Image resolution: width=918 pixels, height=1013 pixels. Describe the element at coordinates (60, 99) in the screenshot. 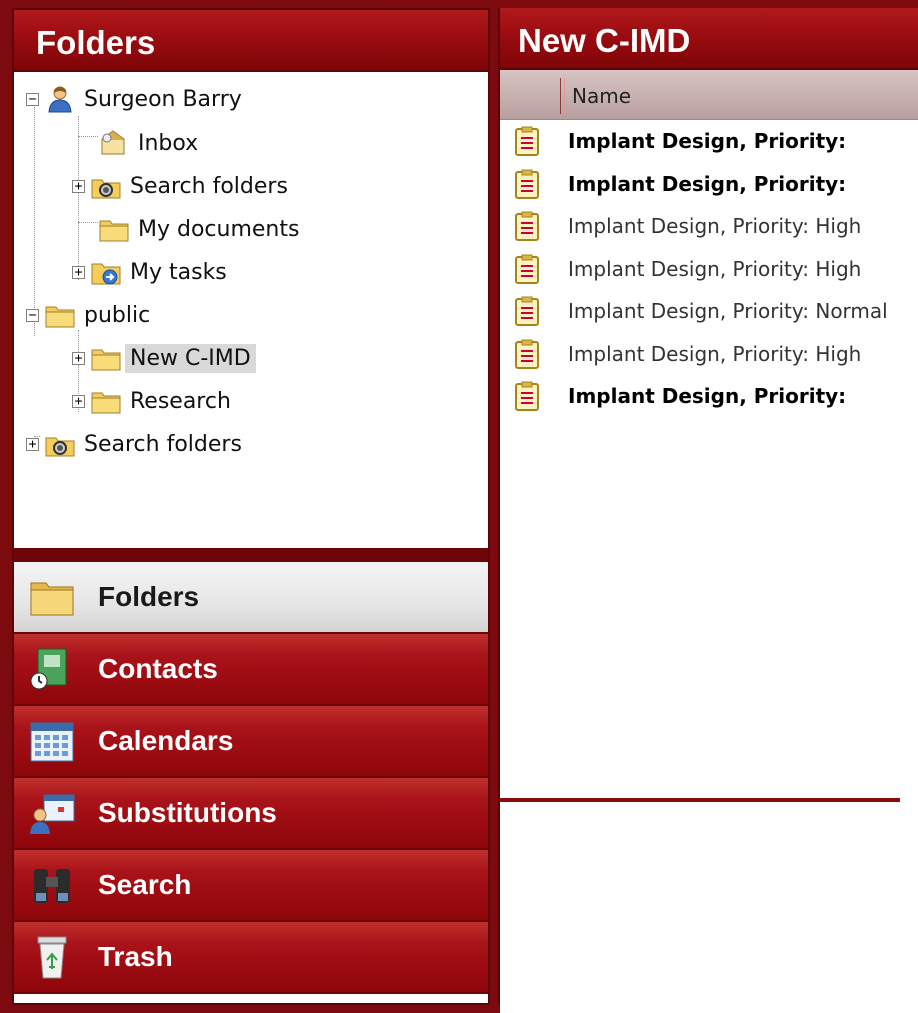

I see `user-icon` at that location.